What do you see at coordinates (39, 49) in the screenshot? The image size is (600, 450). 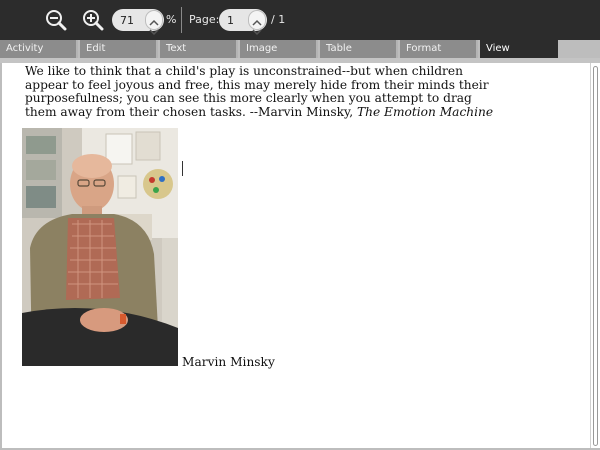 I see `tab-activity: Activity` at bounding box center [39, 49].